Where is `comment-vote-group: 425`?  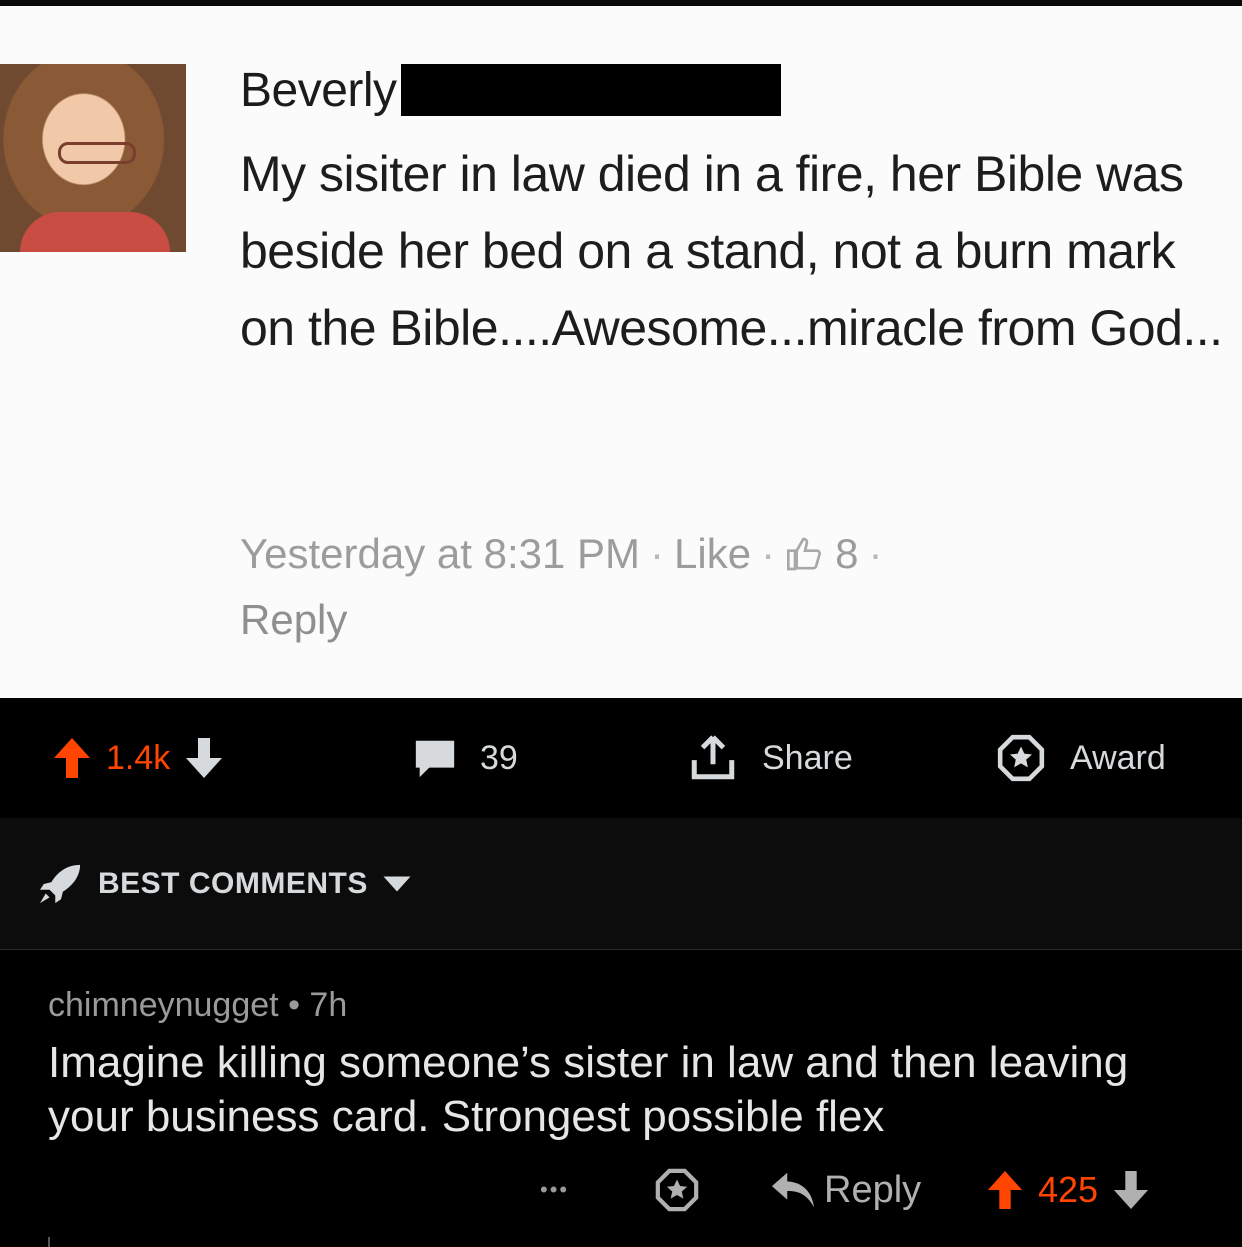
comment-vote-group: 425 is located at coordinates (1068, 1190).